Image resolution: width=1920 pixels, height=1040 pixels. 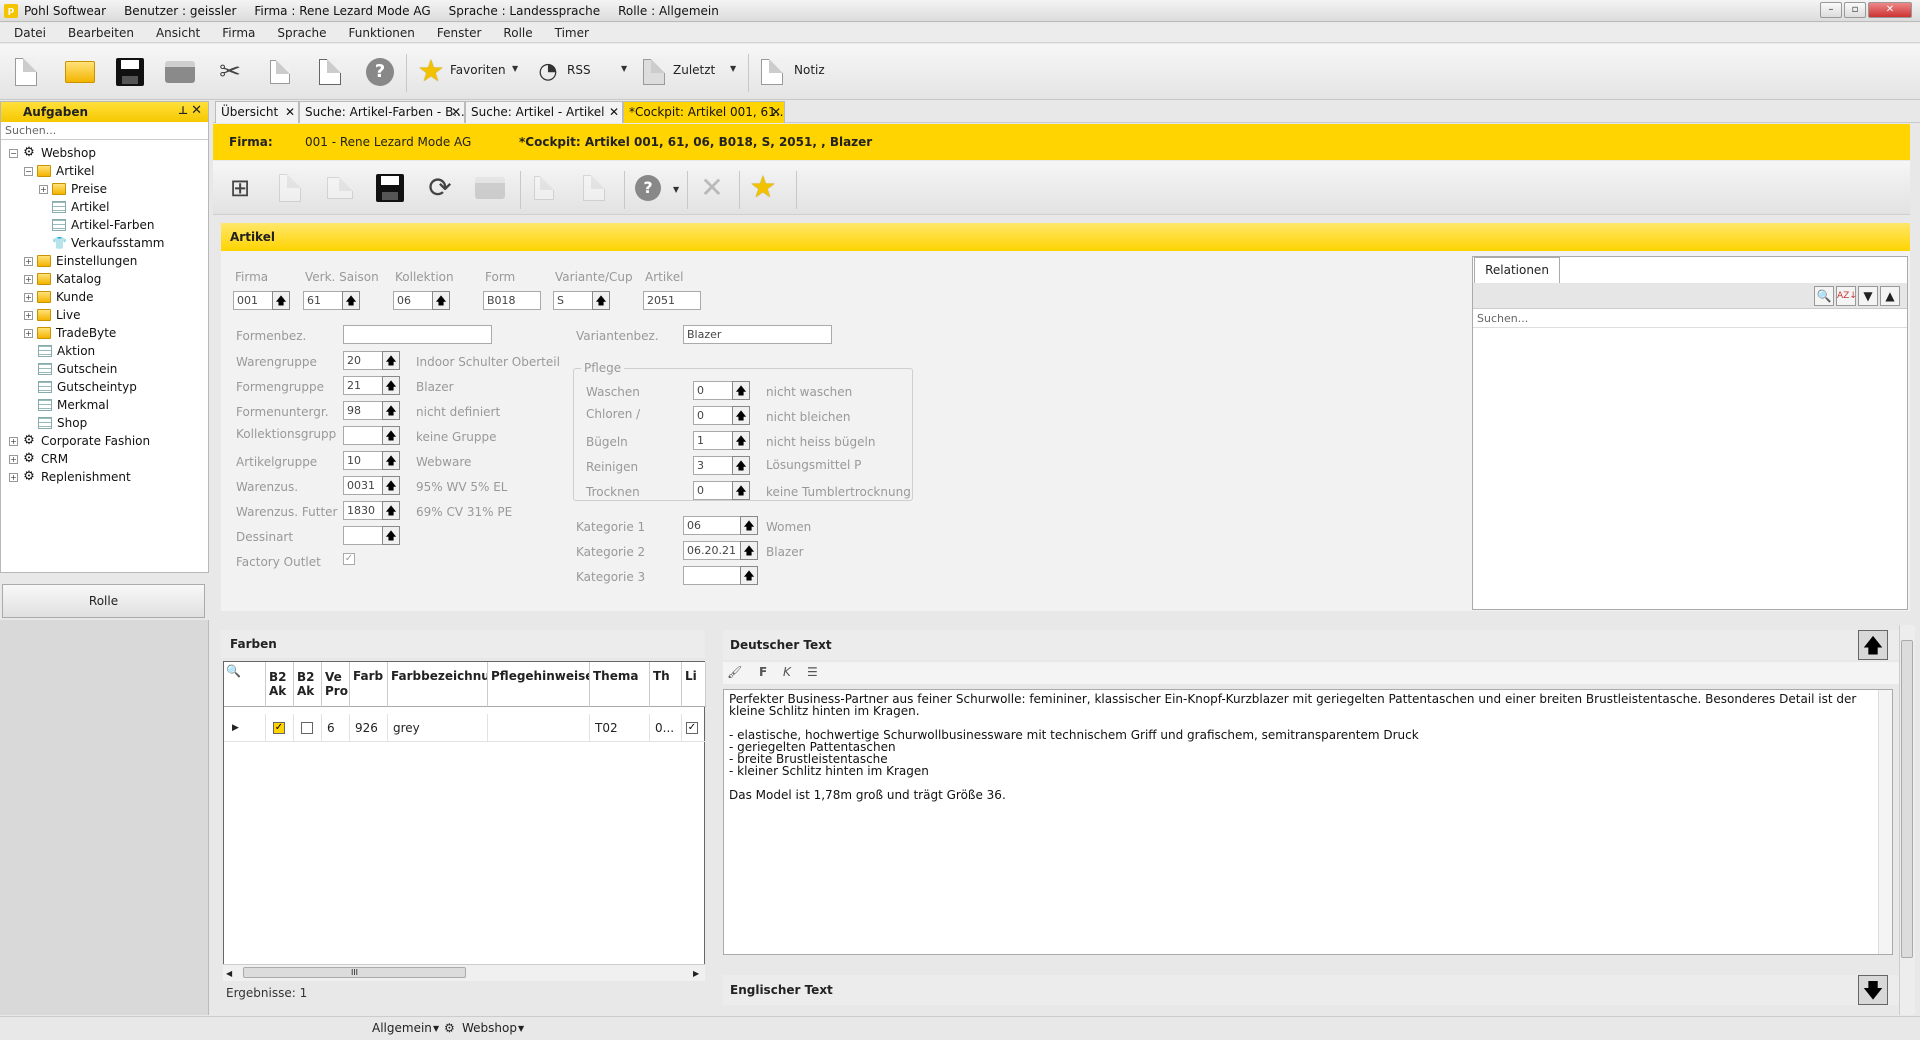 I want to click on tree-item-artikel: − Artikel, so click(x=59, y=171).